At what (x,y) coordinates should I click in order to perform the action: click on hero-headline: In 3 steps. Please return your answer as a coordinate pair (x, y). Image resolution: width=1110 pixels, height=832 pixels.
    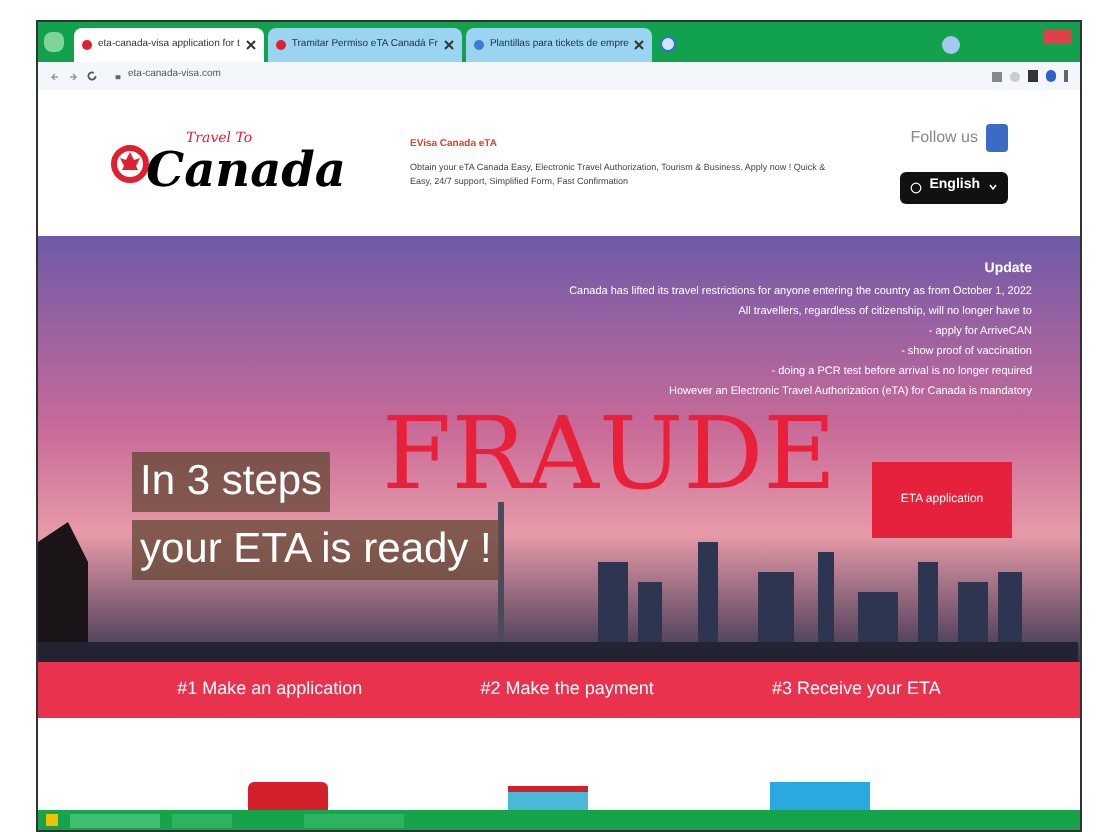
    Looking at the image, I should click on (231, 482).